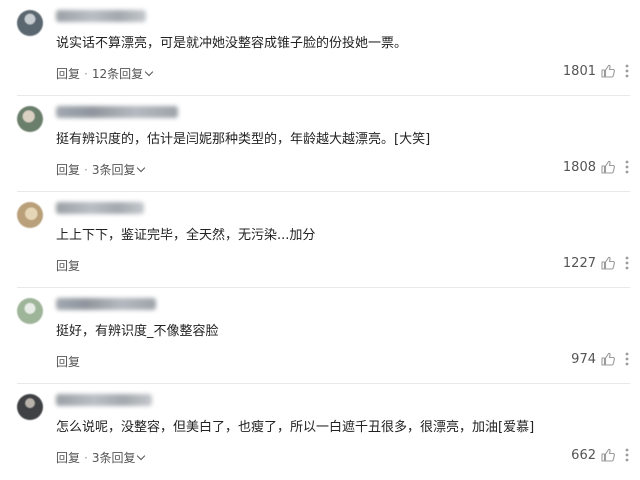 The height and width of the screenshot is (480, 640). Describe the element at coordinates (579, 263) in the screenshot. I see `like-count: 1227` at that location.